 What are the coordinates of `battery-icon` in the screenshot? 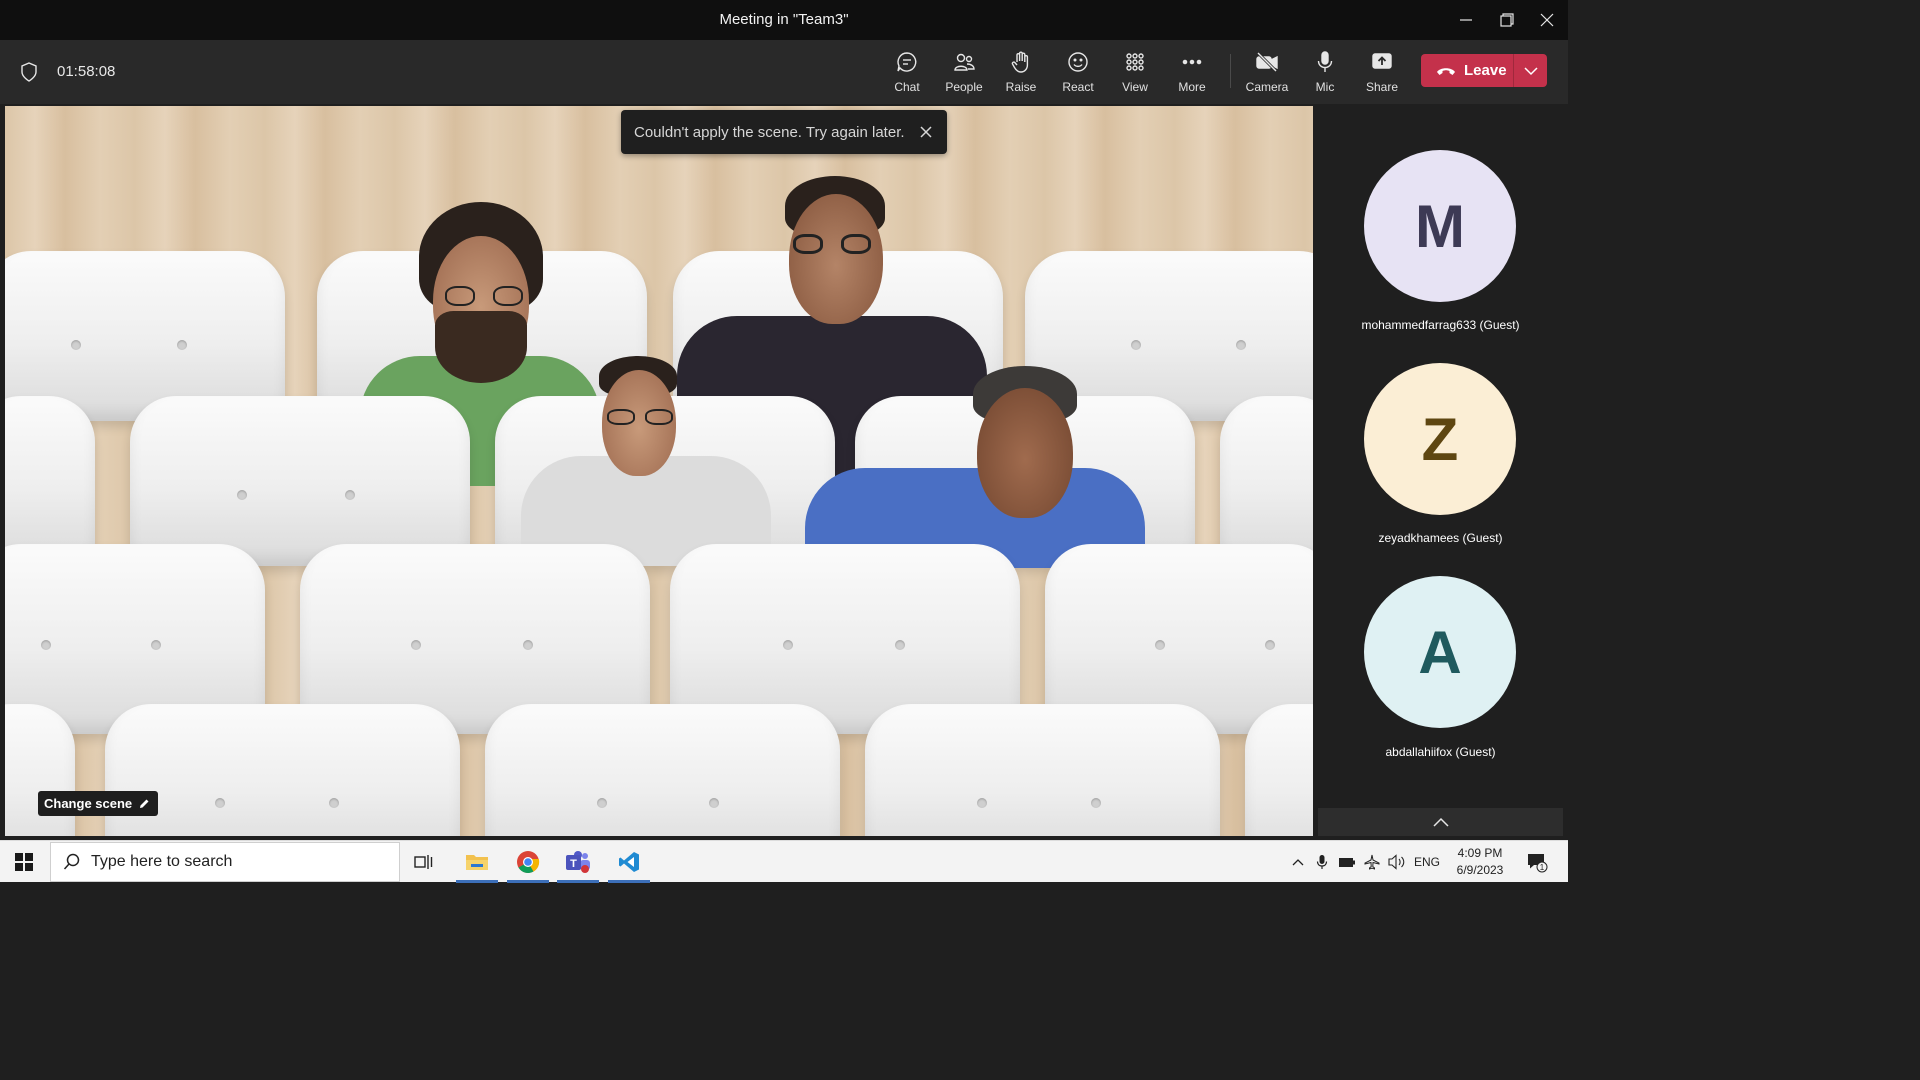 It's located at (1347, 862).